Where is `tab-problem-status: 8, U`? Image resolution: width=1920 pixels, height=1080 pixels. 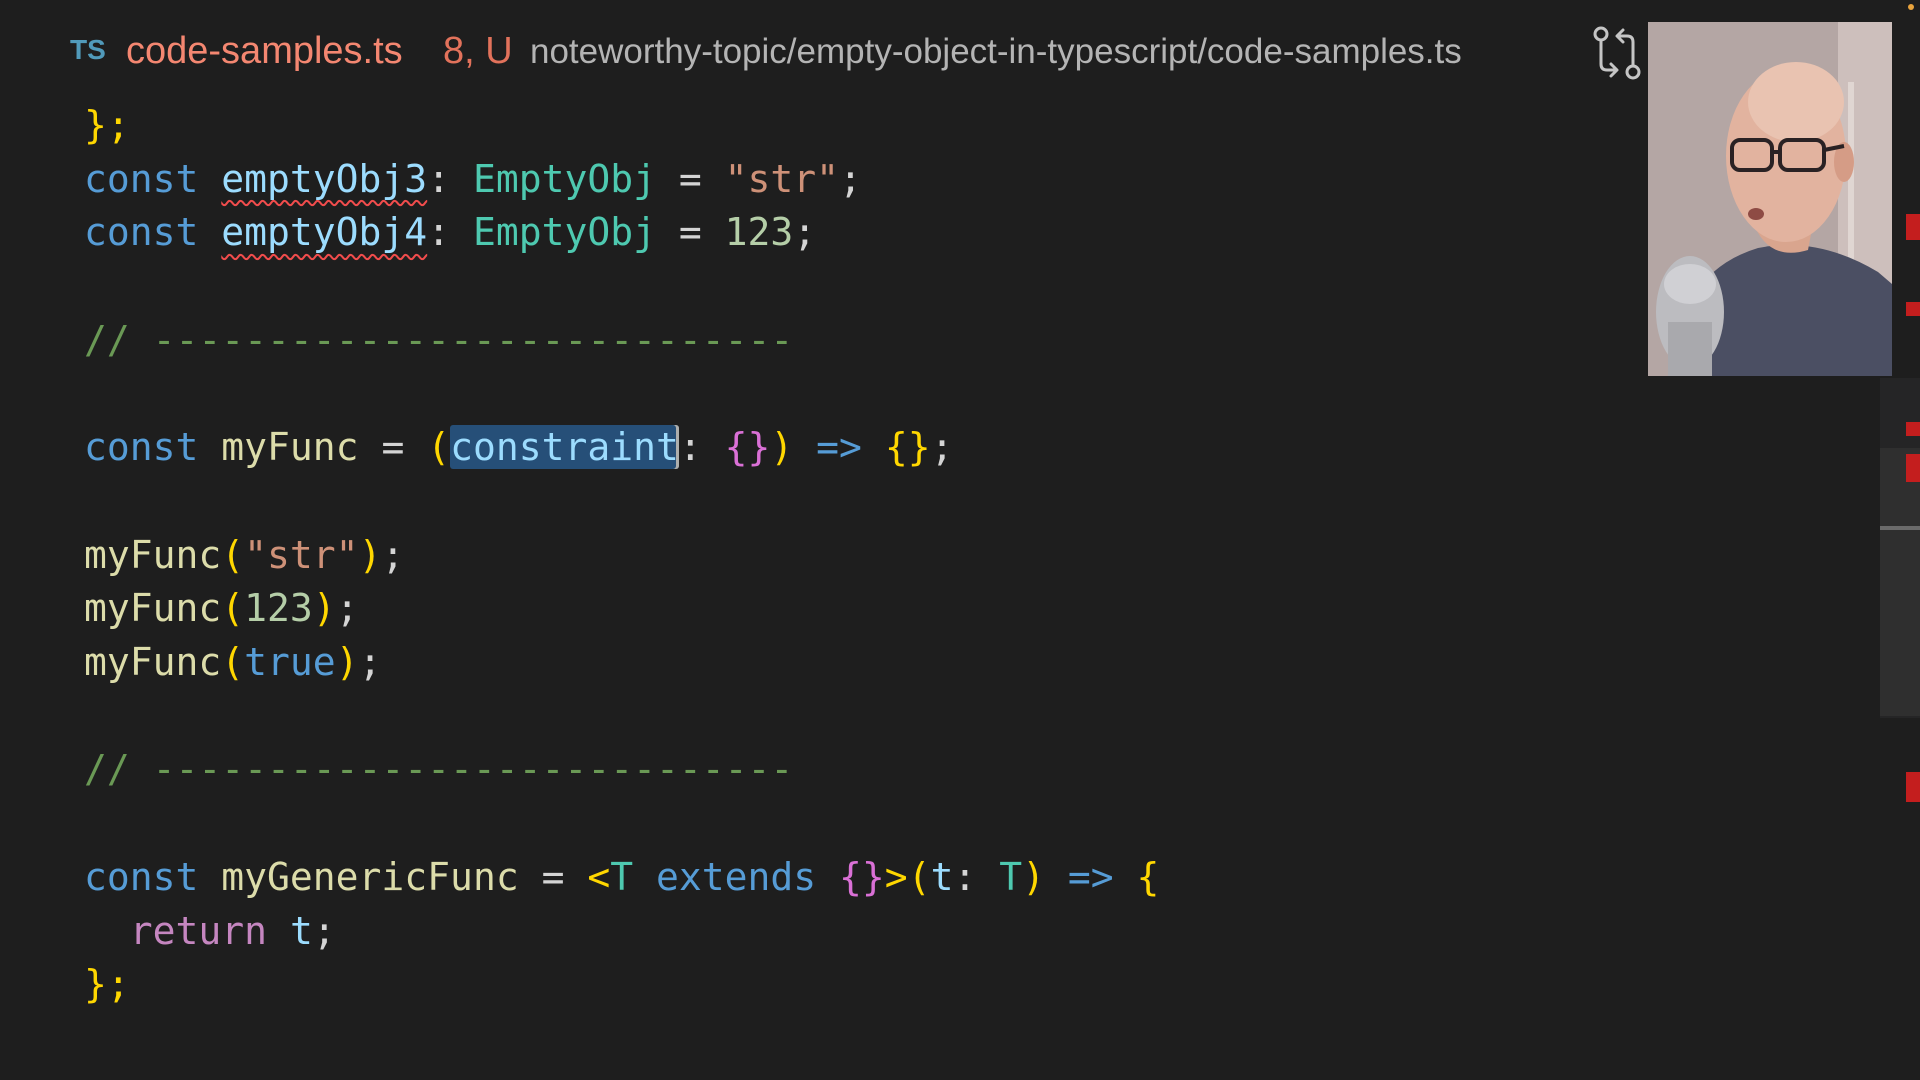 tab-problem-status: 8, U is located at coordinates (478, 51).